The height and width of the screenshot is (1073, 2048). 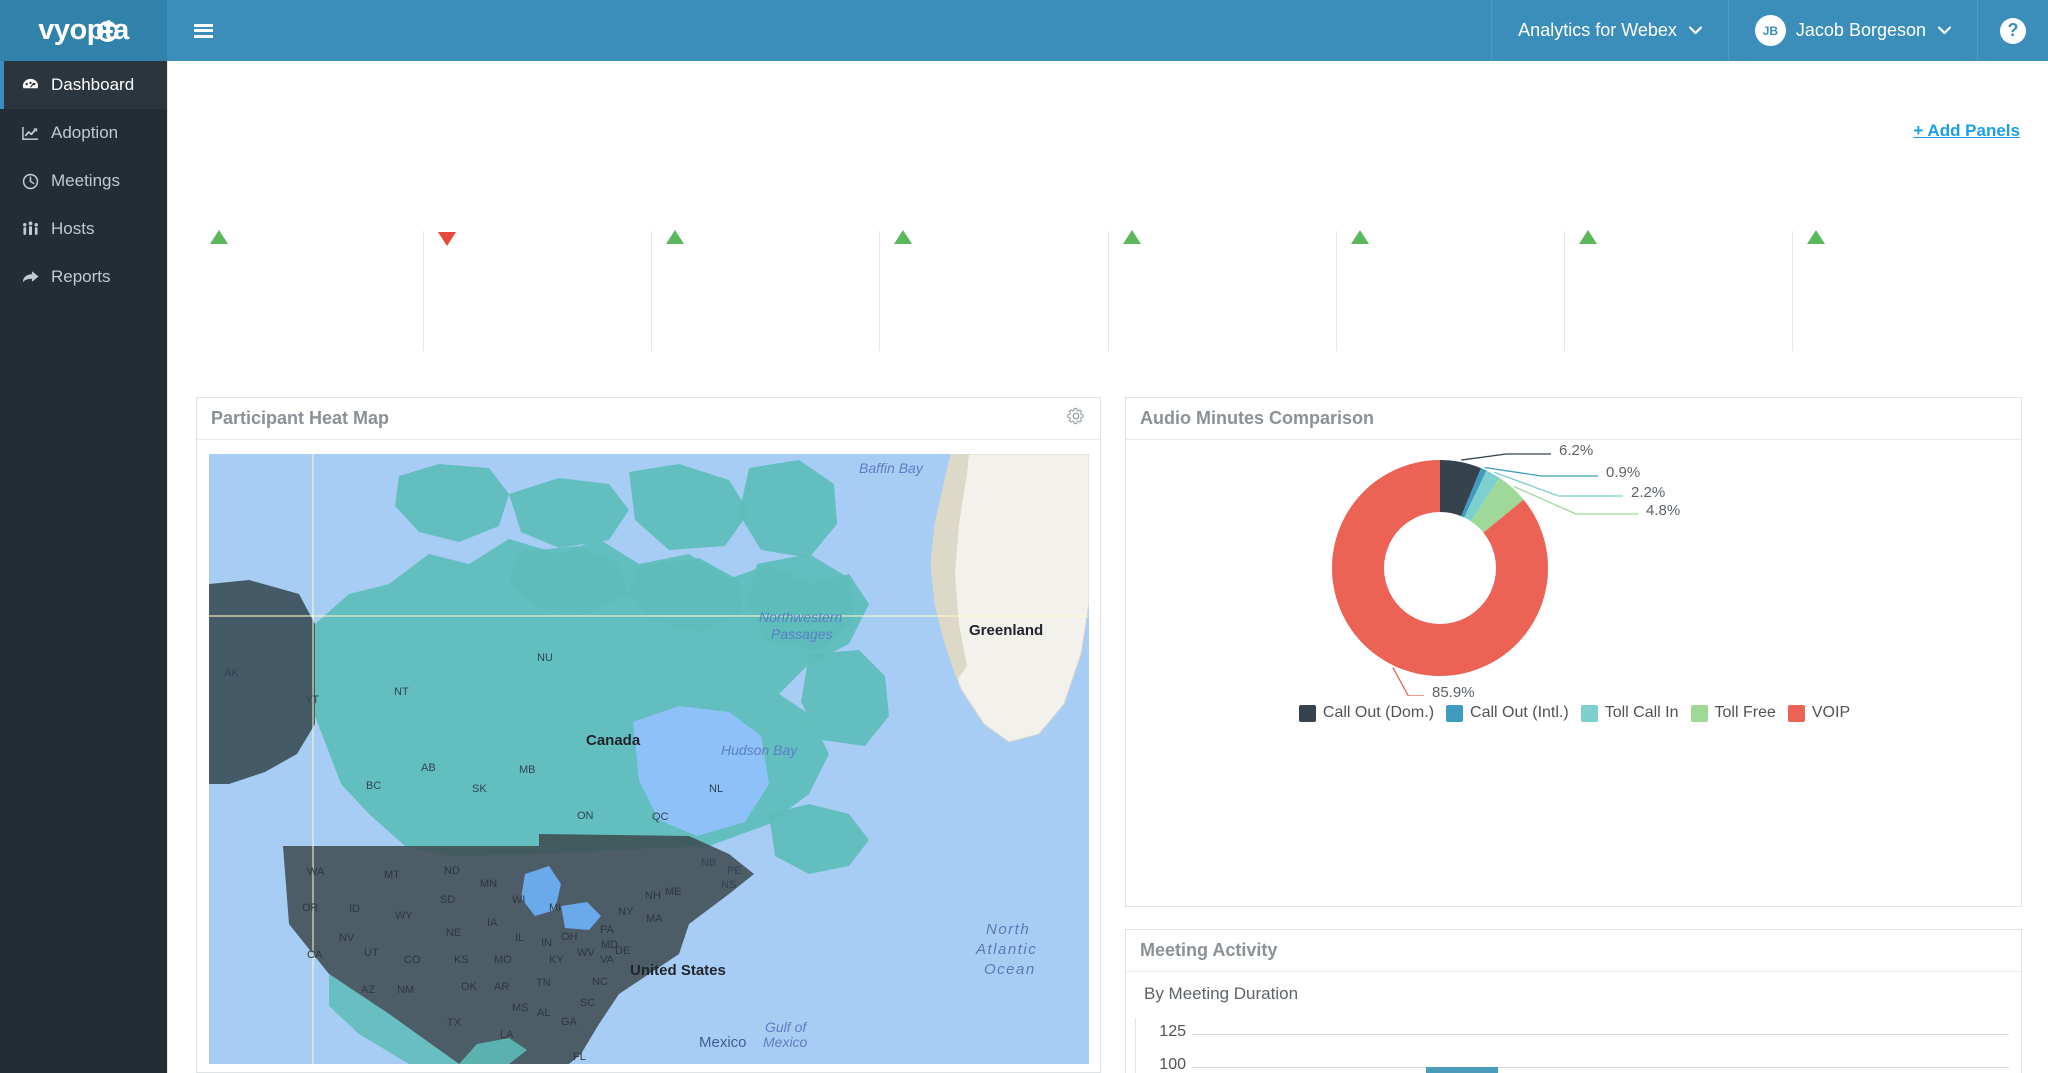 What do you see at coordinates (203, 30) in the screenshot?
I see `hamburger-menu-icon` at bounding box center [203, 30].